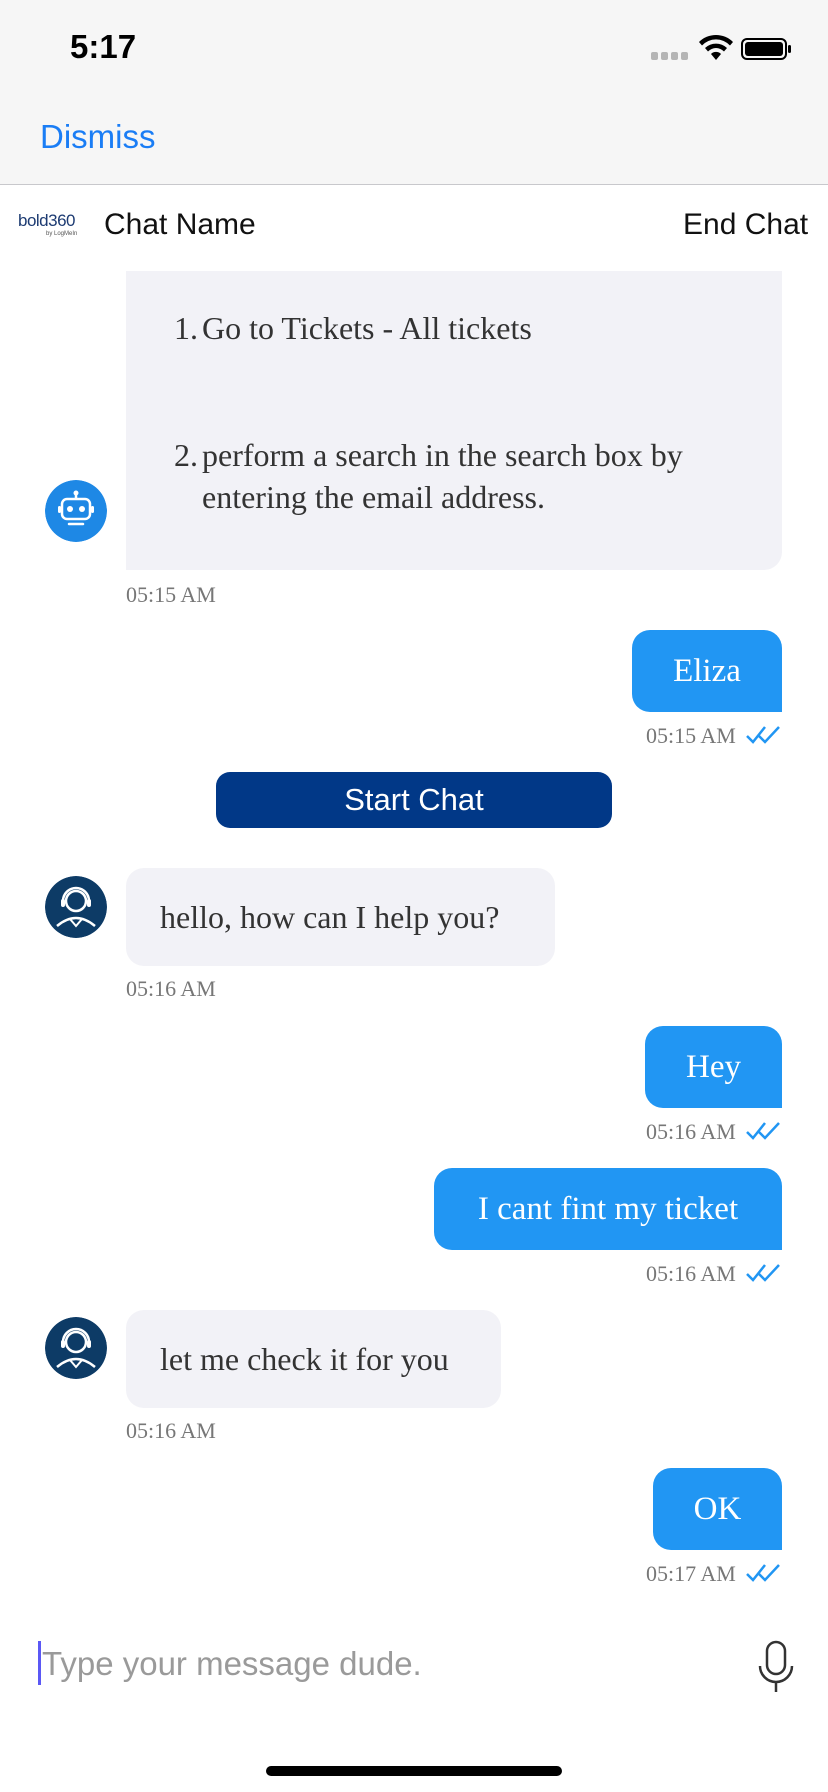 The width and height of the screenshot is (828, 1792). What do you see at coordinates (776, 1668) in the screenshot?
I see `microphone-icon` at bounding box center [776, 1668].